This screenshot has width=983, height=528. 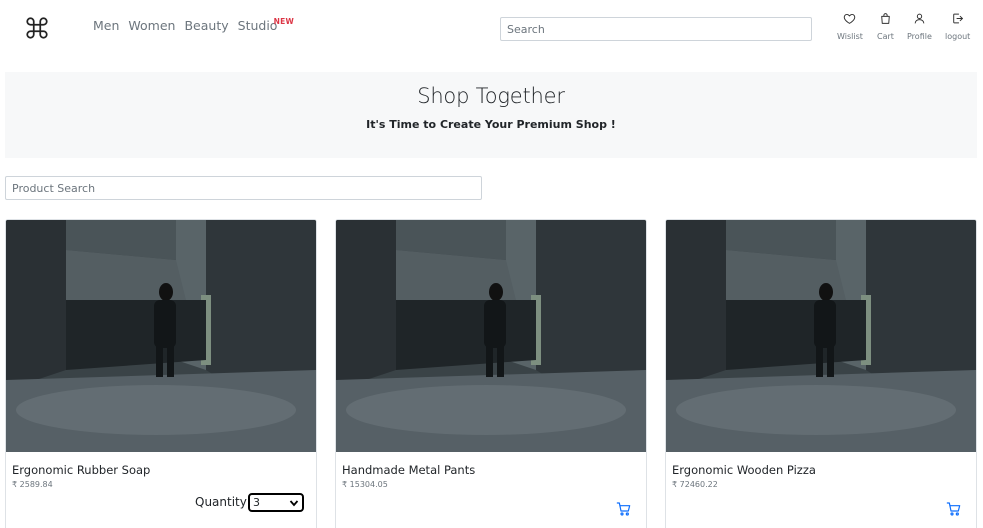 I want to click on quantity-value: 3, so click(x=256, y=502).